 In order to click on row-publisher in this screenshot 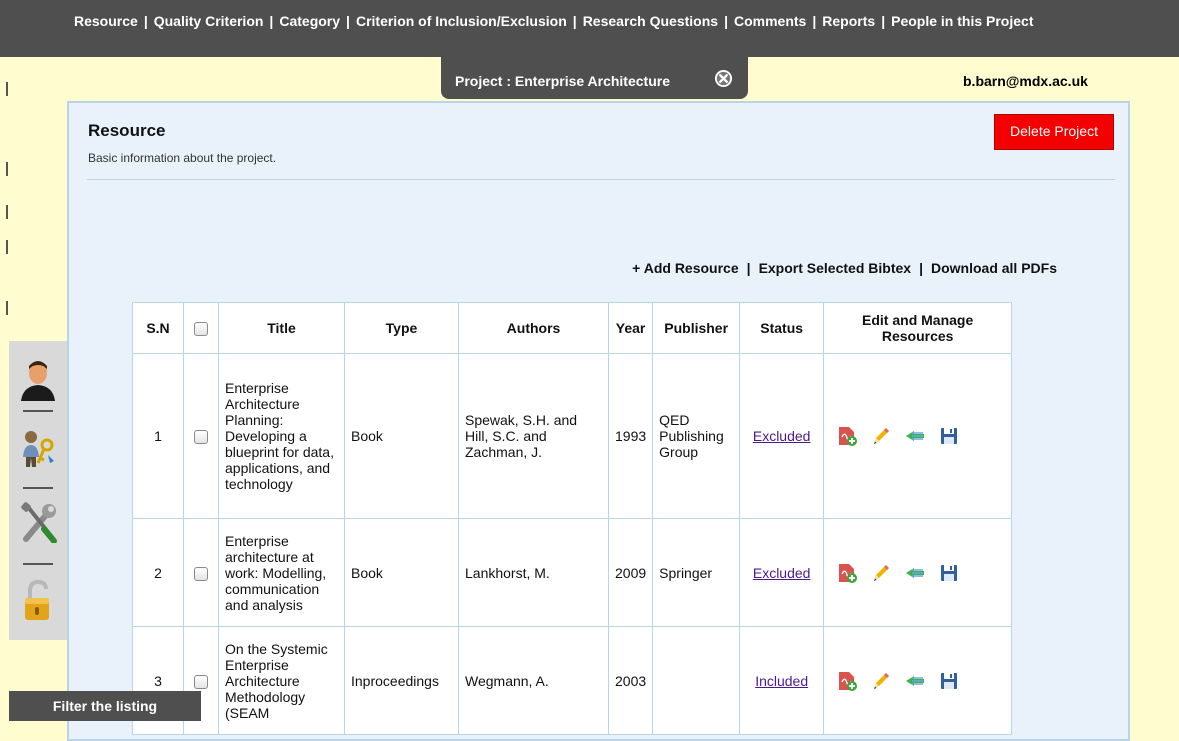, I will do `click(696, 680)`.